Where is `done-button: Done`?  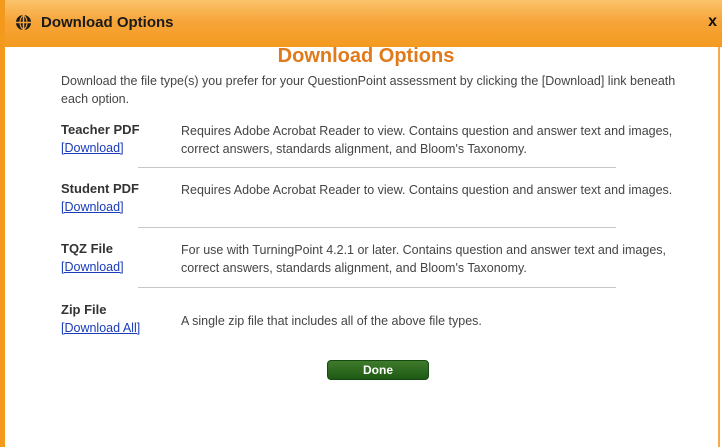 done-button: Done is located at coordinates (378, 370).